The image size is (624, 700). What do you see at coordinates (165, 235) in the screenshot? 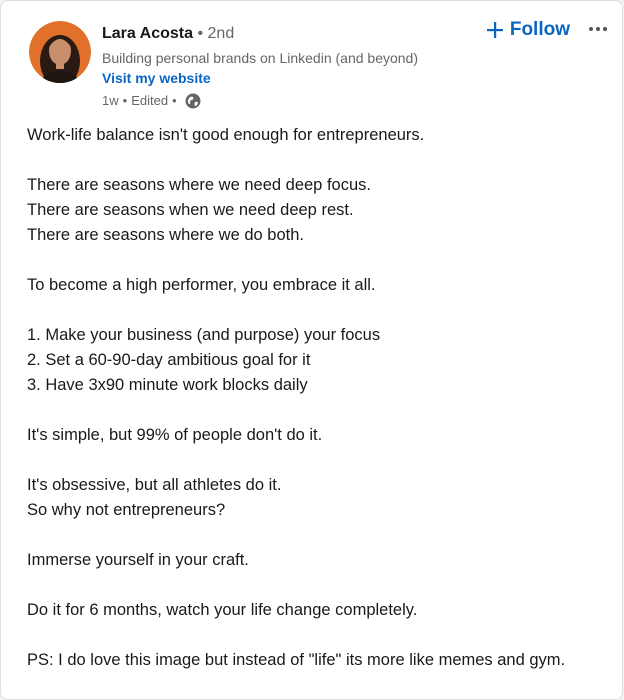
I see `post-text-line: There are seasons where we do both.` at bounding box center [165, 235].